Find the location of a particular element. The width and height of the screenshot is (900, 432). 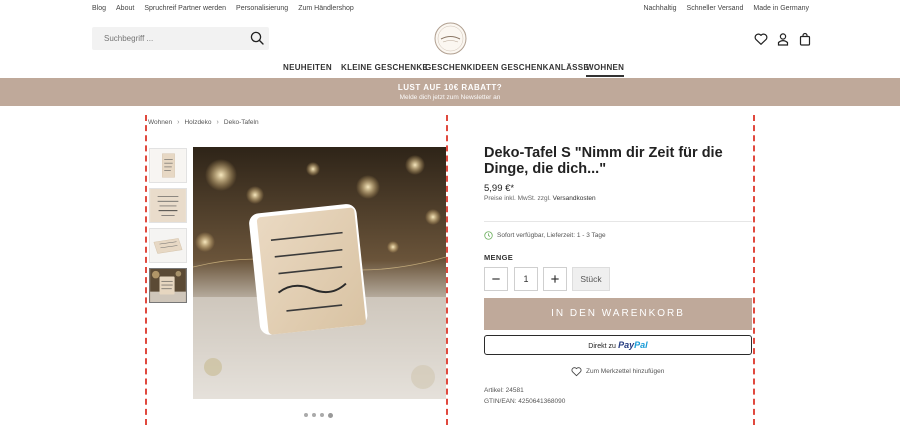

quantity-unit: Stück is located at coordinates (591, 279).